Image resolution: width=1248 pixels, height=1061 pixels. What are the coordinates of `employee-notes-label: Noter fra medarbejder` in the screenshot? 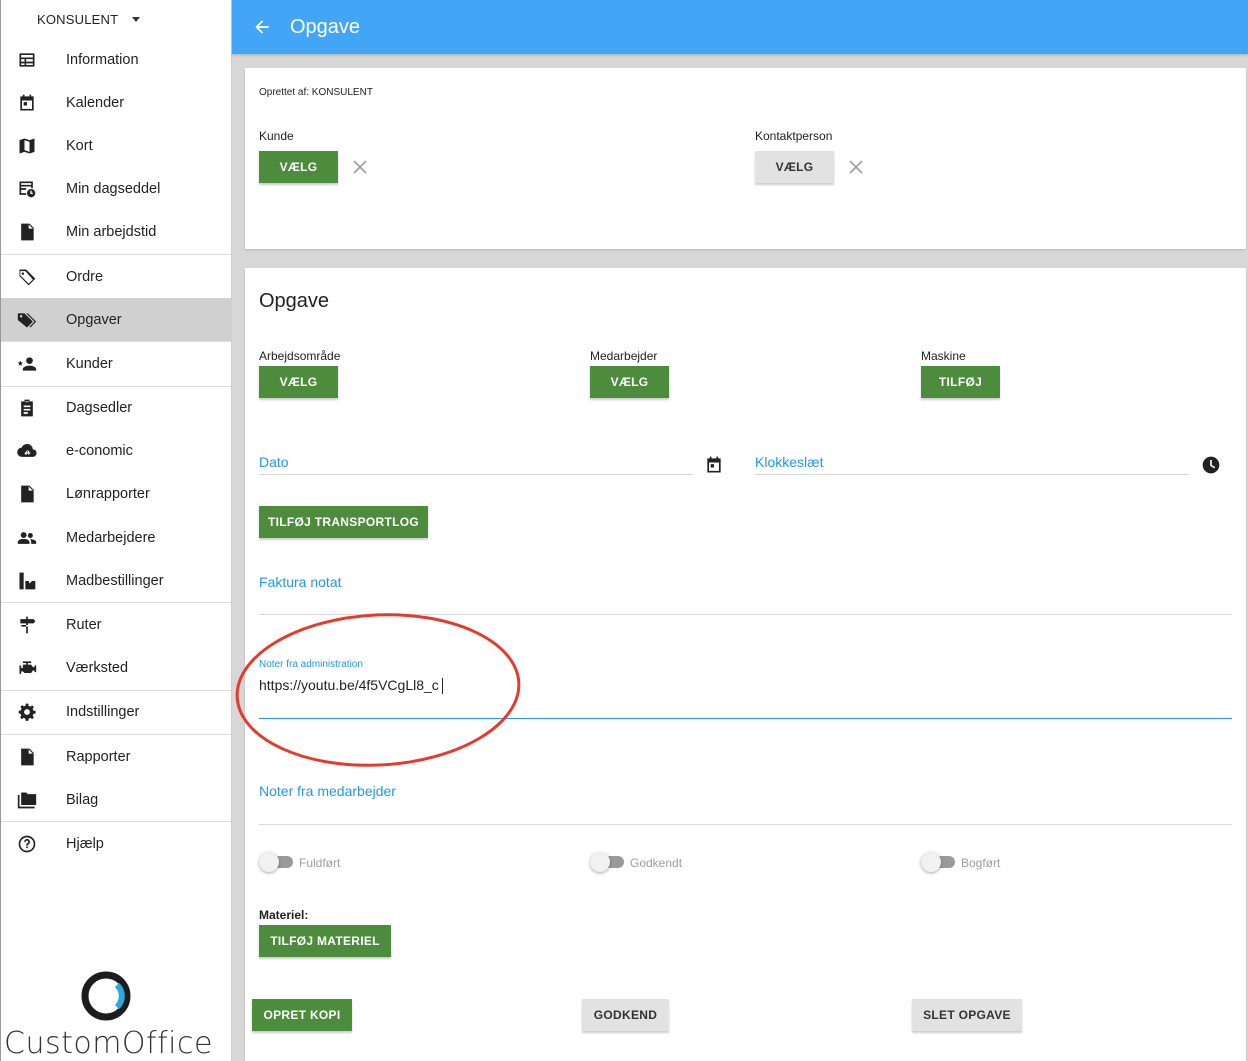 It's located at (327, 791).